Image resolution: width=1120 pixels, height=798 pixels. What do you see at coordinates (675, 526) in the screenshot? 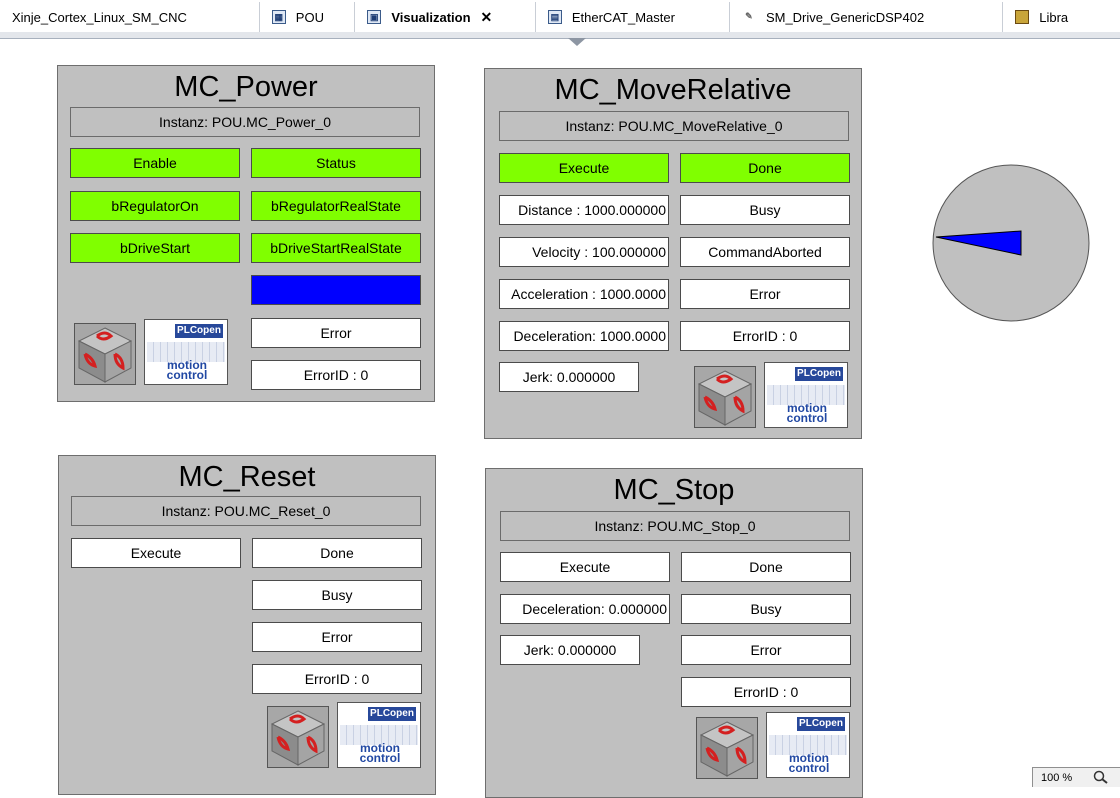
I see `instance-label: Instanz: POU.MC_Stop_0` at bounding box center [675, 526].